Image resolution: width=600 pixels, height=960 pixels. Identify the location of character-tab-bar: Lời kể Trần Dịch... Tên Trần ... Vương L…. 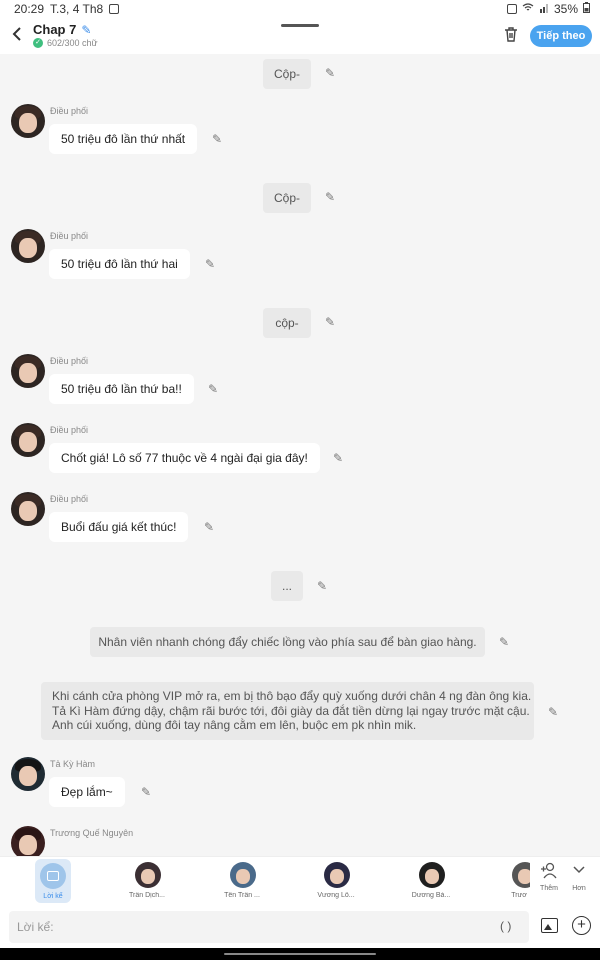
(300, 881).